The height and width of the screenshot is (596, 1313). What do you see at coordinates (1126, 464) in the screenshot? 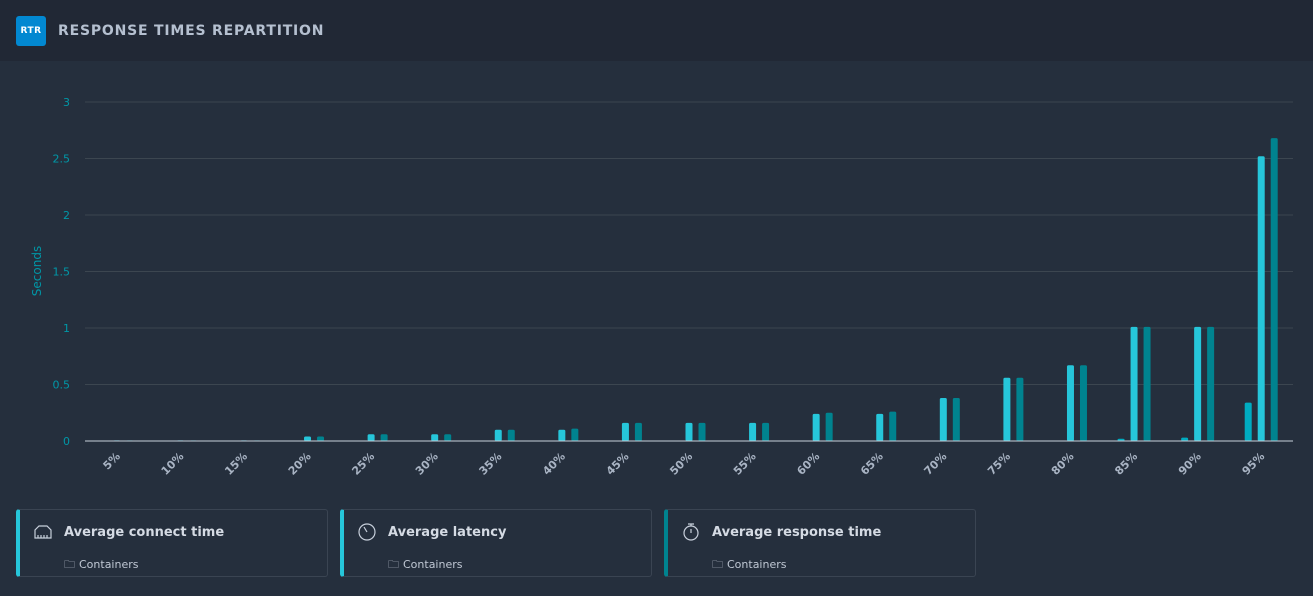
I see `x-tick-label: 85%` at bounding box center [1126, 464].